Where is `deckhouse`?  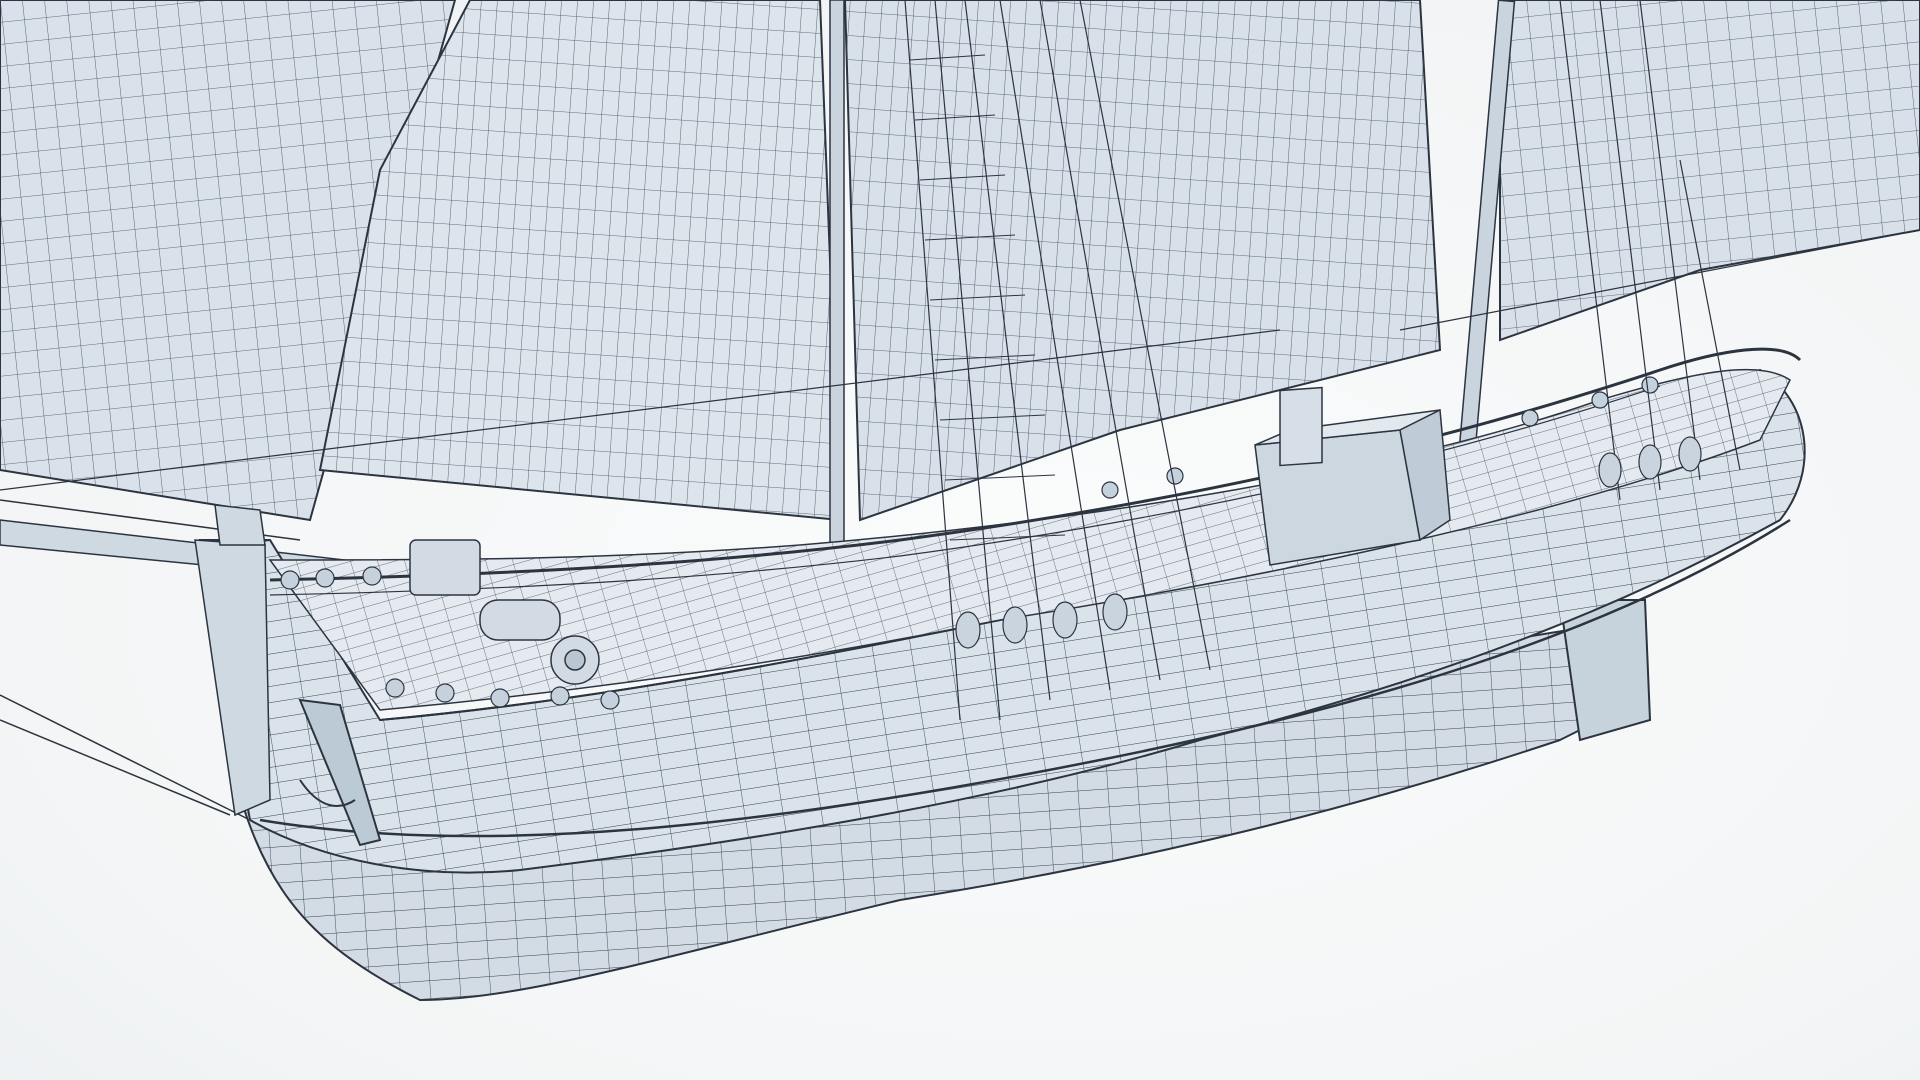
deckhouse is located at coordinates (1352, 476).